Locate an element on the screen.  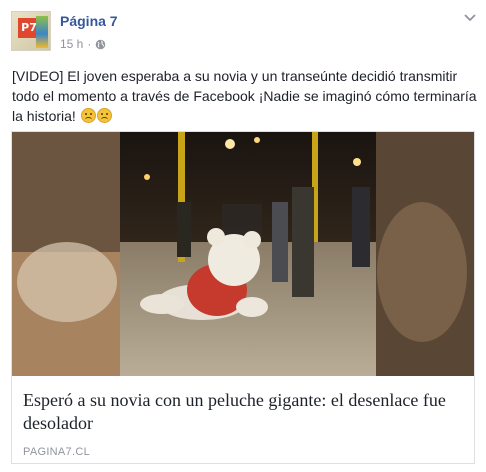
globe-icon is located at coordinates (100, 44).